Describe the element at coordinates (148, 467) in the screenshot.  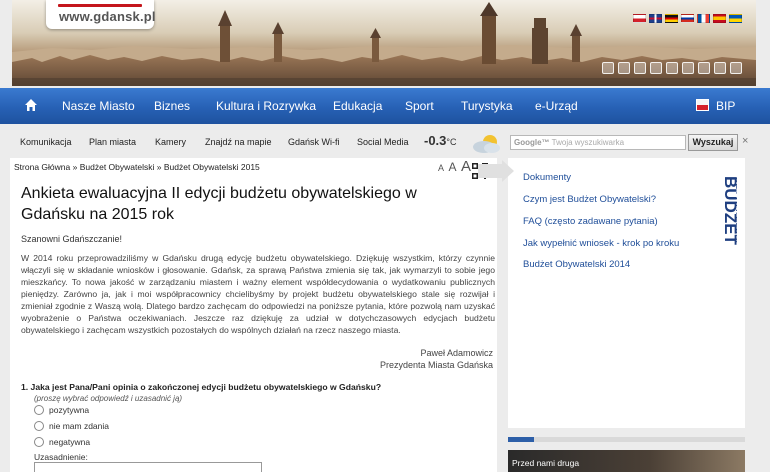
I see `justification-textarea` at that location.